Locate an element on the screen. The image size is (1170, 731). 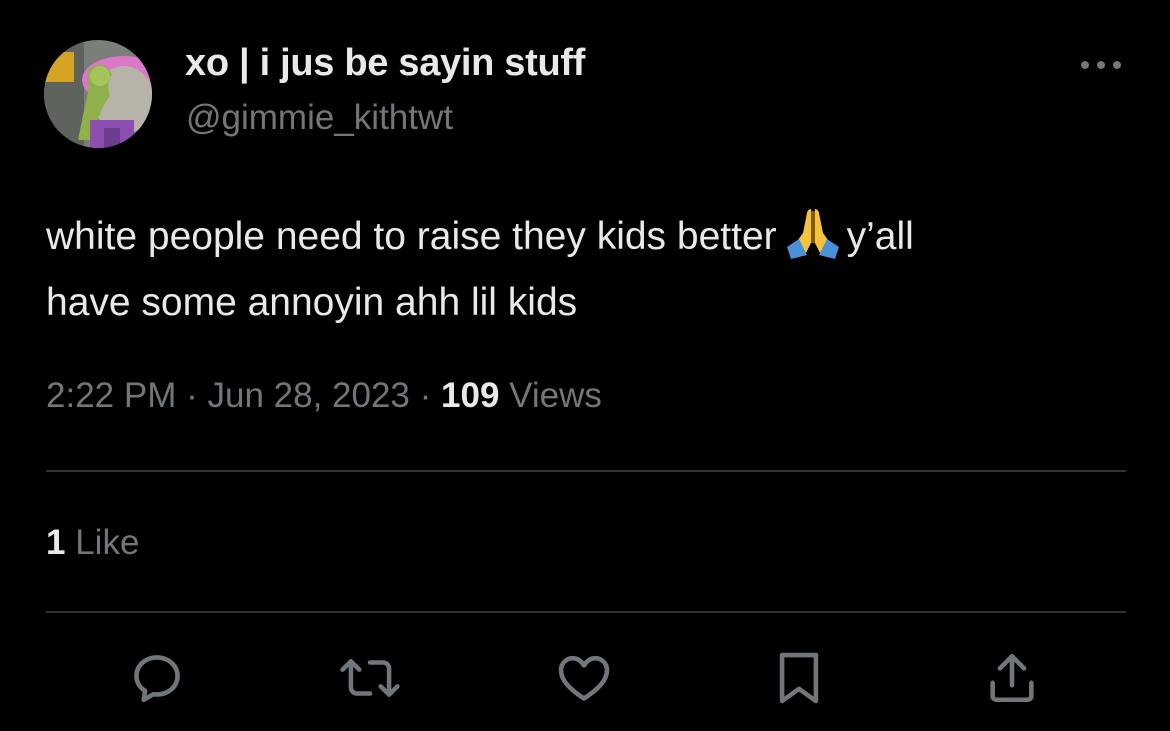
tweet-date: Jun 28, 2023 is located at coordinates (308, 395).